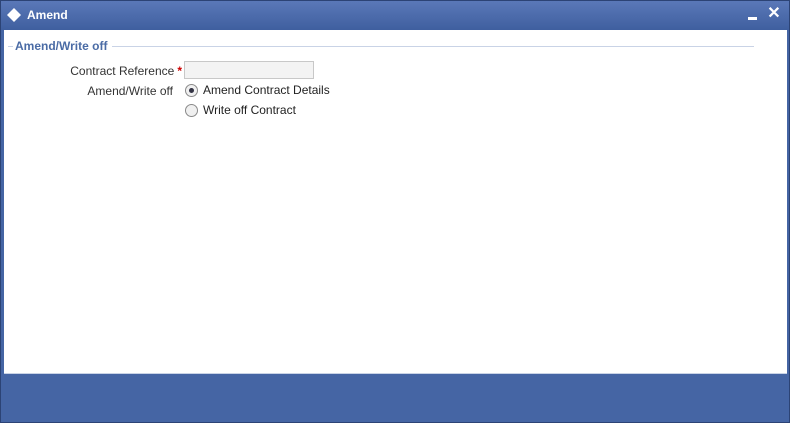 The height and width of the screenshot is (423, 790). What do you see at coordinates (179, 71) in the screenshot?
I see `required-mark: *` at bounding box center [179, 71].